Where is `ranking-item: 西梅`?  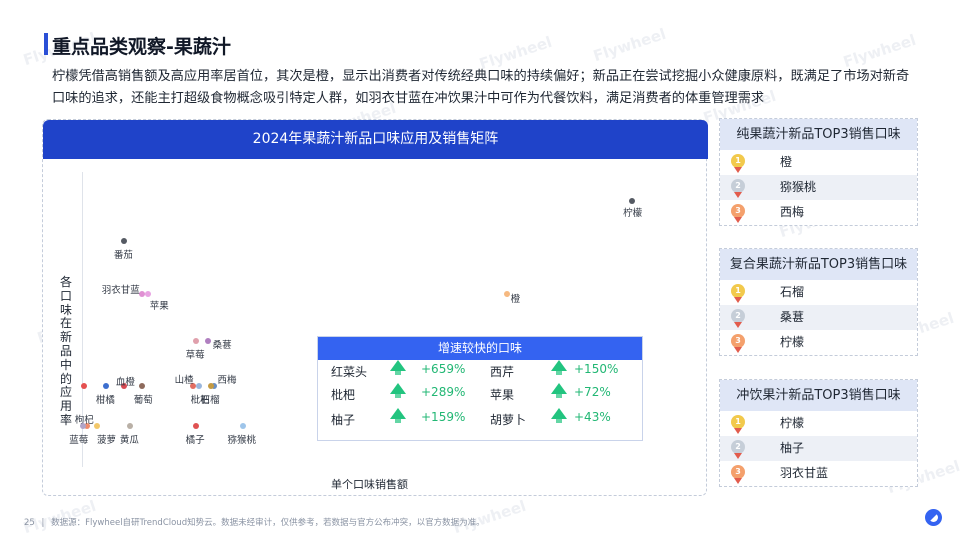 ranking-item: 西梅 is located at coordinates (792, 212).